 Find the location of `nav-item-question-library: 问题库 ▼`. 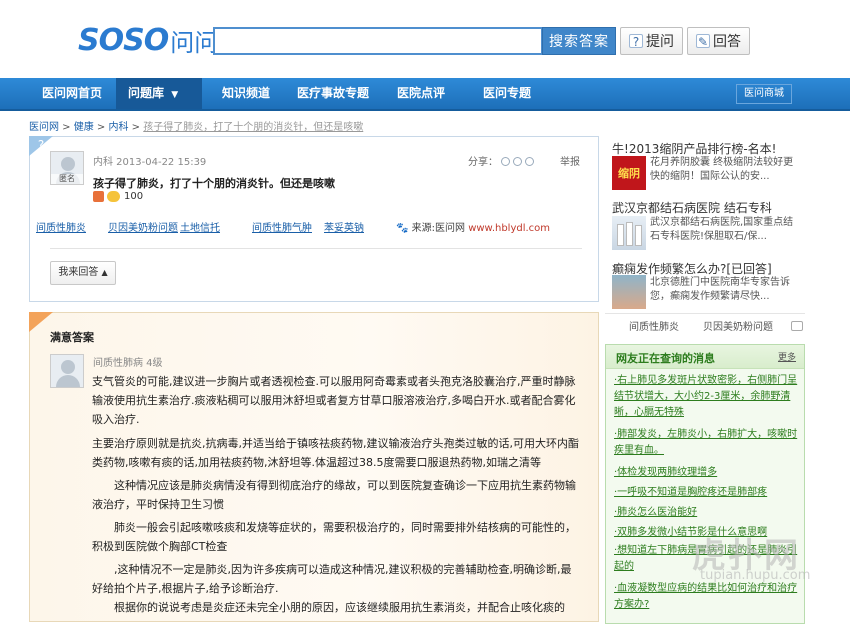

nav-item-question-library: 问题库 ▼ is located at coordinates (159, 93).